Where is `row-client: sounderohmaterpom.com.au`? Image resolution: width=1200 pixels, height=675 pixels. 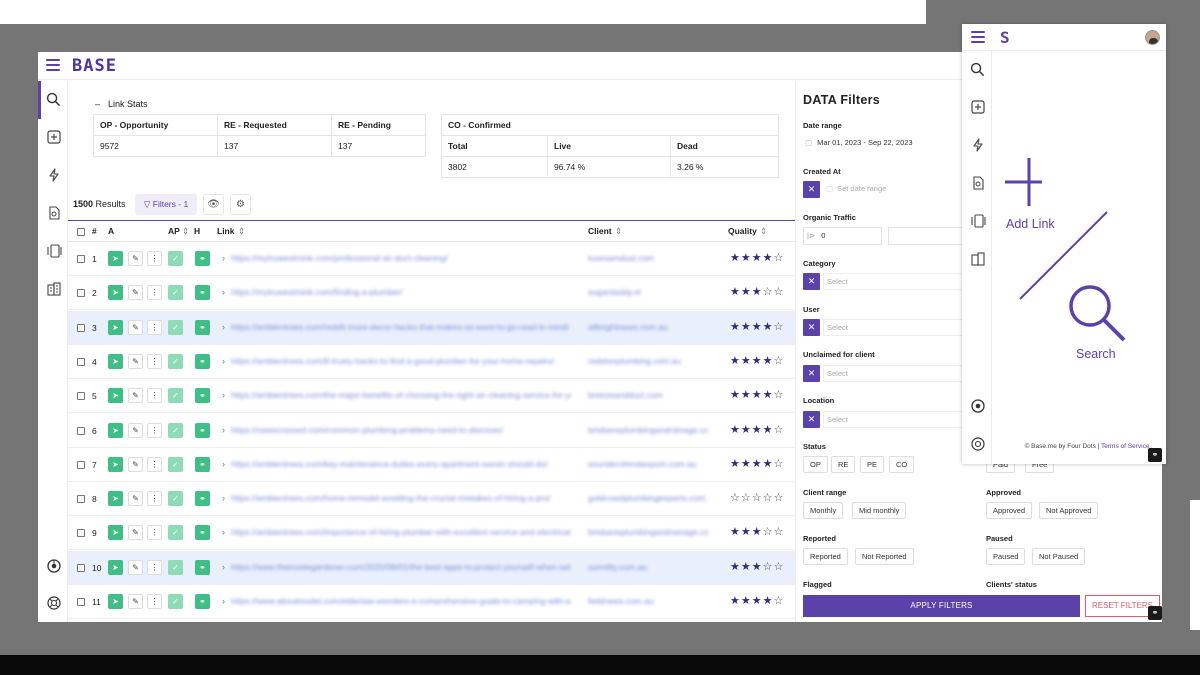
row-client: sounderohmaterpom.com.au is located at coordinates (648, 464).